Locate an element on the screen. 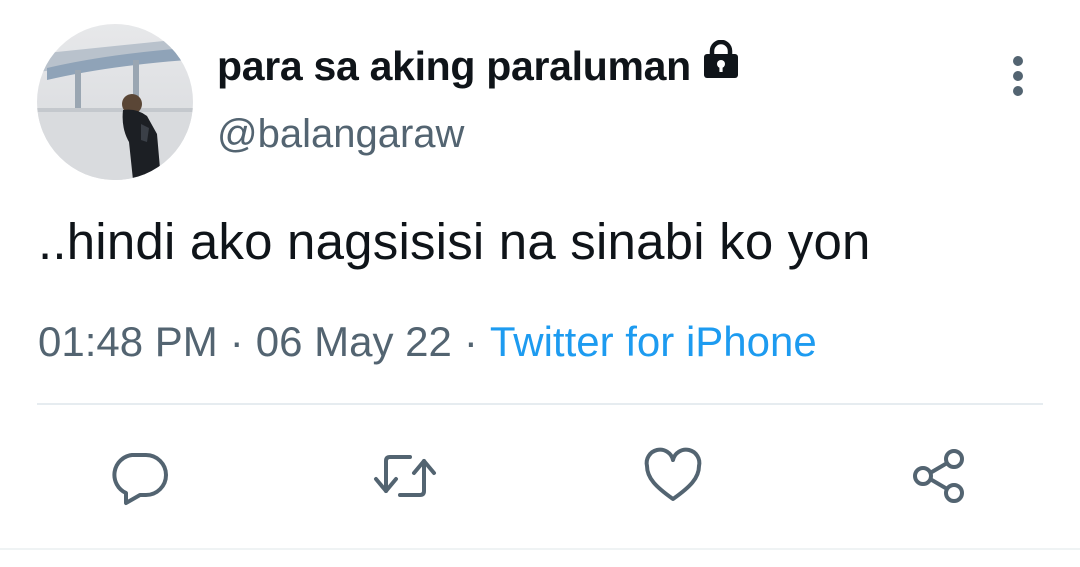 The height and width of the screenshot is (567, 1080). retweet-button is located at coordinates (405, 476).